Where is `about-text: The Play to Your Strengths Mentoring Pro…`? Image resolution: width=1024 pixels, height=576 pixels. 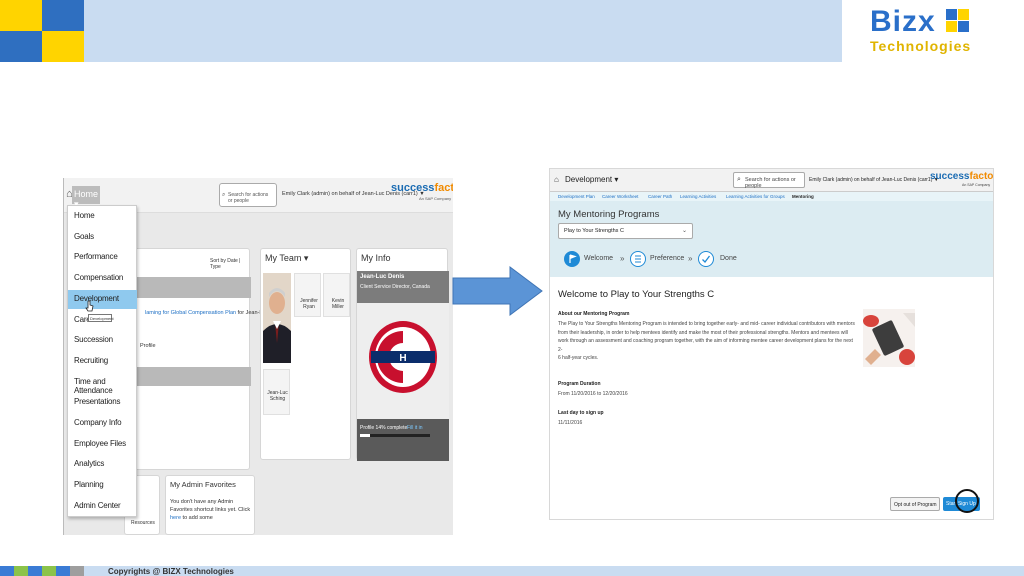 about-text: The Play to Your Strengths Mentoring Pro… is located at coordinates (706, 341).